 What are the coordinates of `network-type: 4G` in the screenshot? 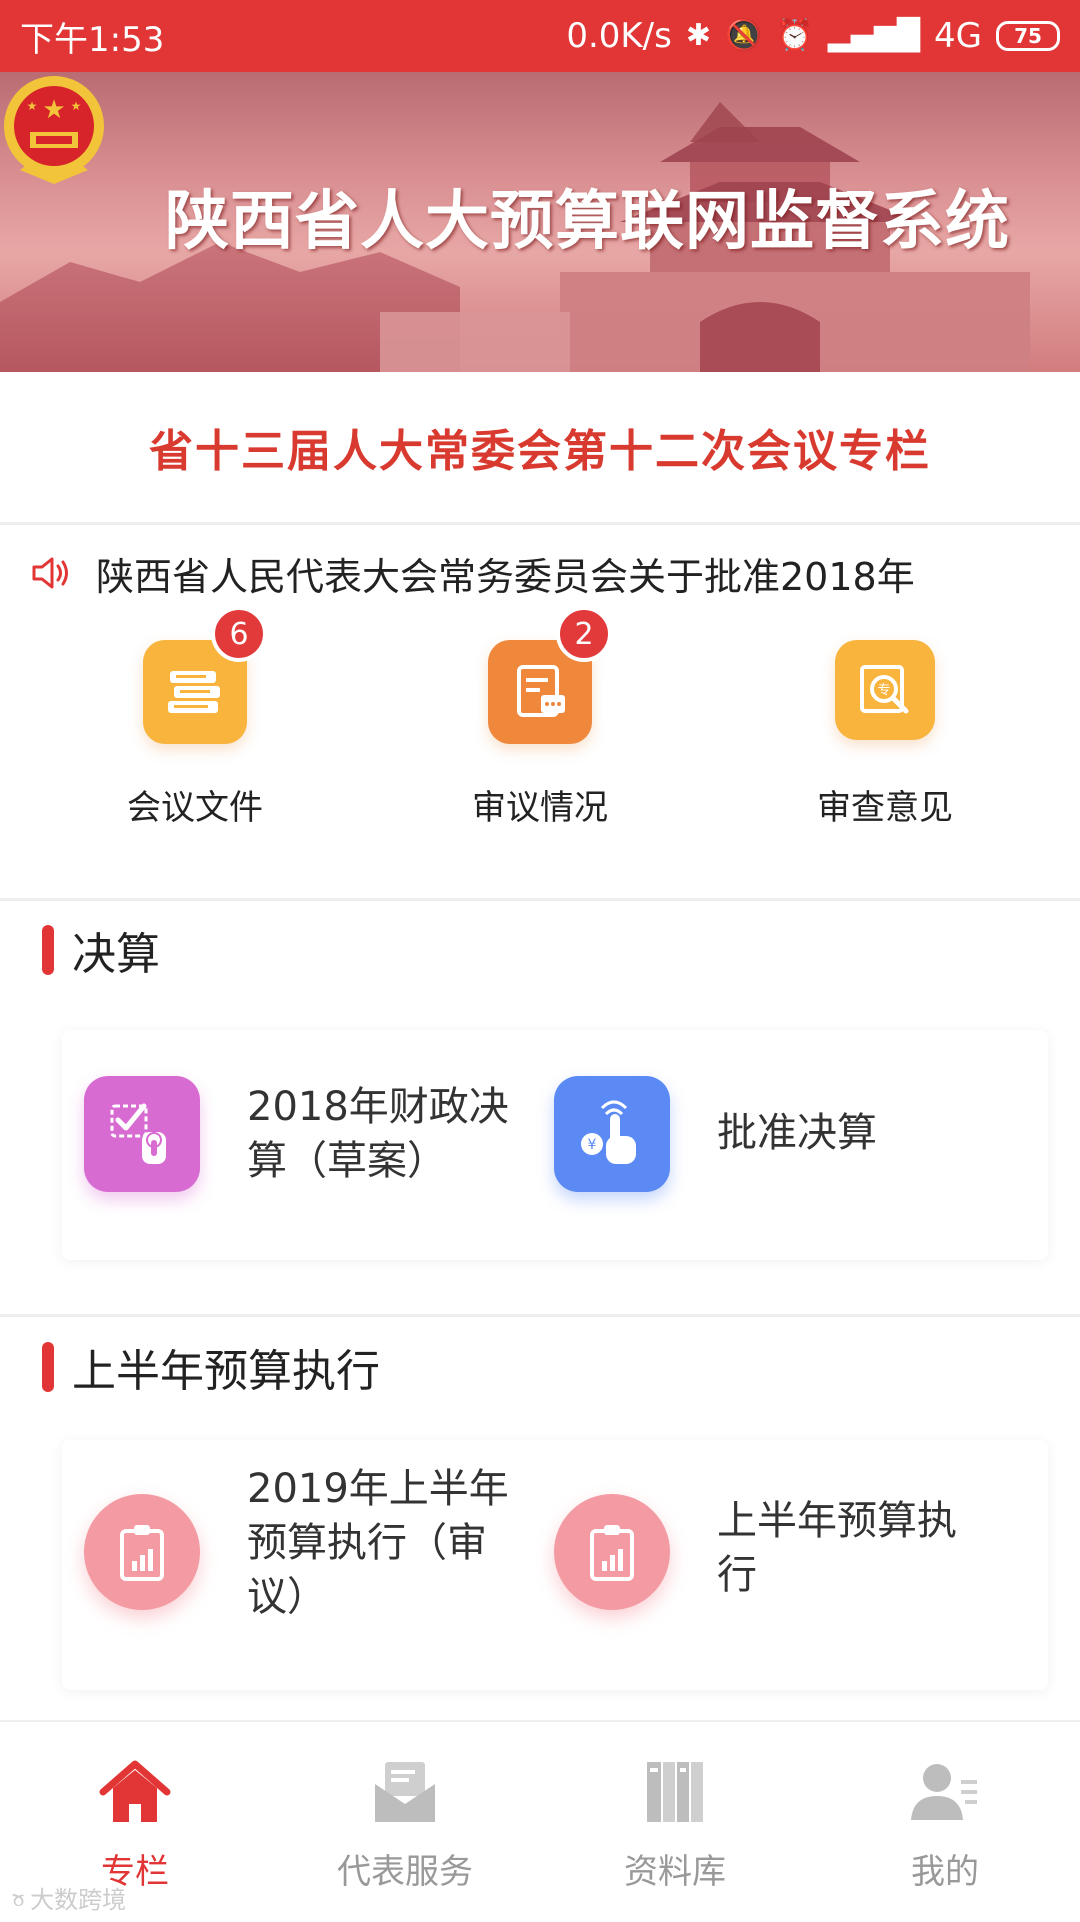 It's located at (958, 36).